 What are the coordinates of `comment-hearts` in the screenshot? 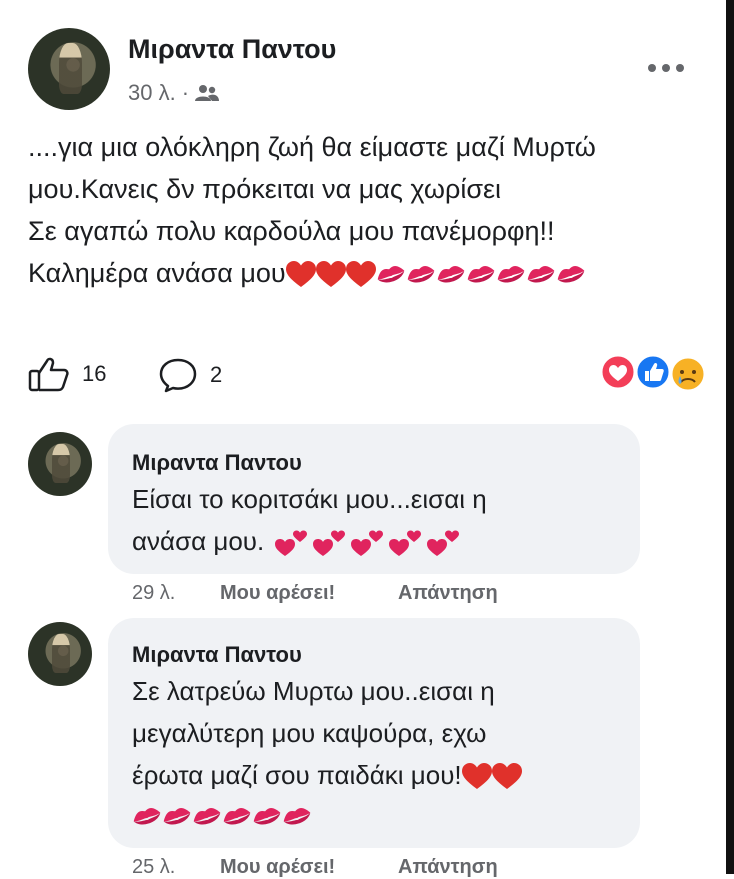 It's located at (491, 777).